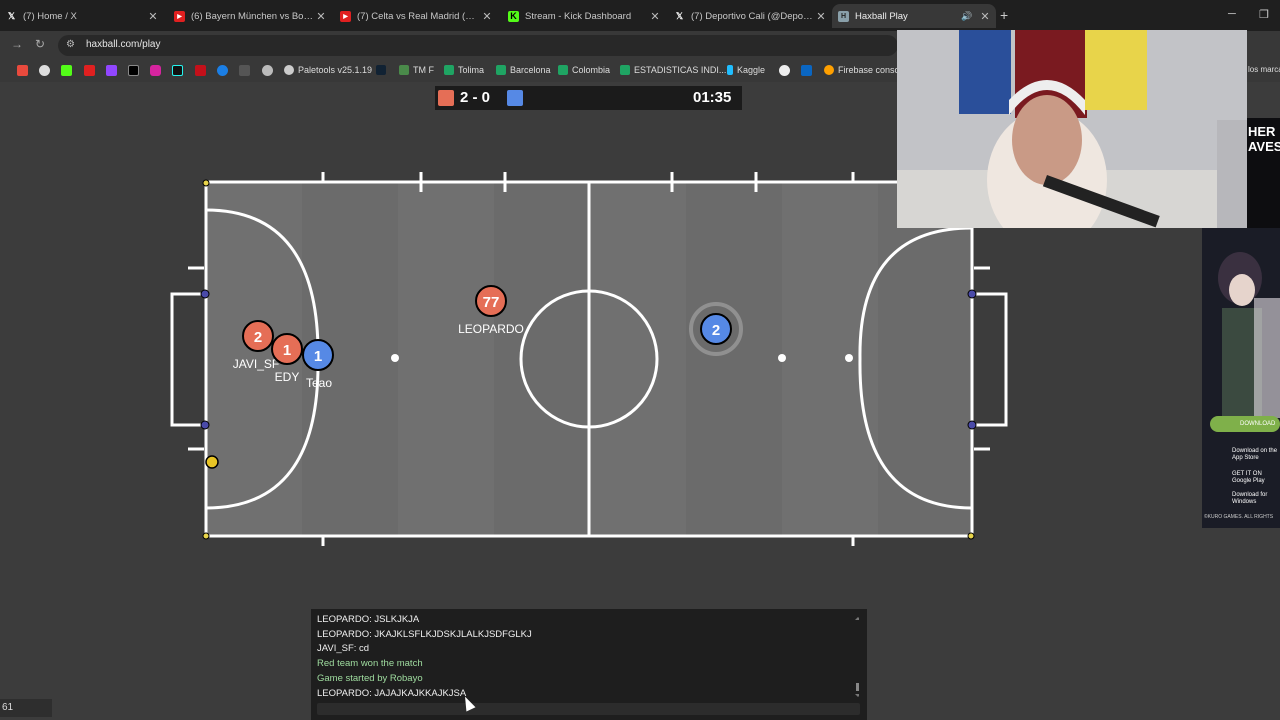  What do you see at coordinates (515, 98) in the screenshot?
I see `blue-team-icon` at bounding box center [515, 98].